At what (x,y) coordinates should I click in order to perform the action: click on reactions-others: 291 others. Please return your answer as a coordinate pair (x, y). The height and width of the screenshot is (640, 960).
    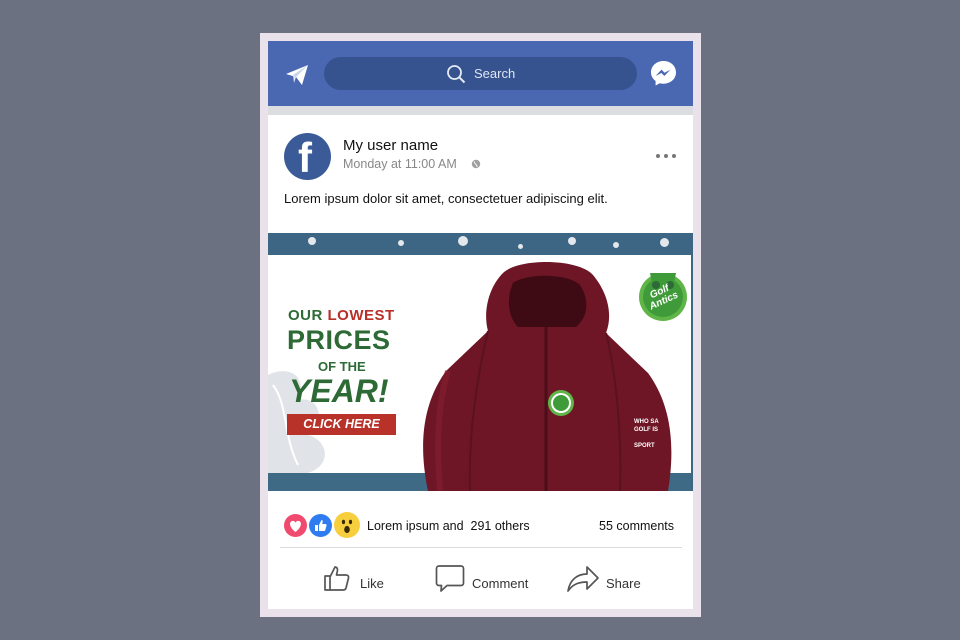
    Looking at the image, I should click on (500, 526).